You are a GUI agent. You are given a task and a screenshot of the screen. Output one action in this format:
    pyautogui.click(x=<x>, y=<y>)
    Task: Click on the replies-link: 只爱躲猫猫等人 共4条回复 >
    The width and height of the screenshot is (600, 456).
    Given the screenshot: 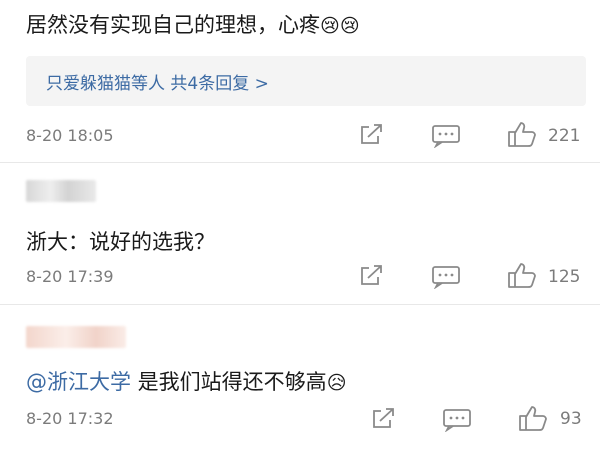 What is the action you would take?
    pyautogui.click(x=306, y=81)
    